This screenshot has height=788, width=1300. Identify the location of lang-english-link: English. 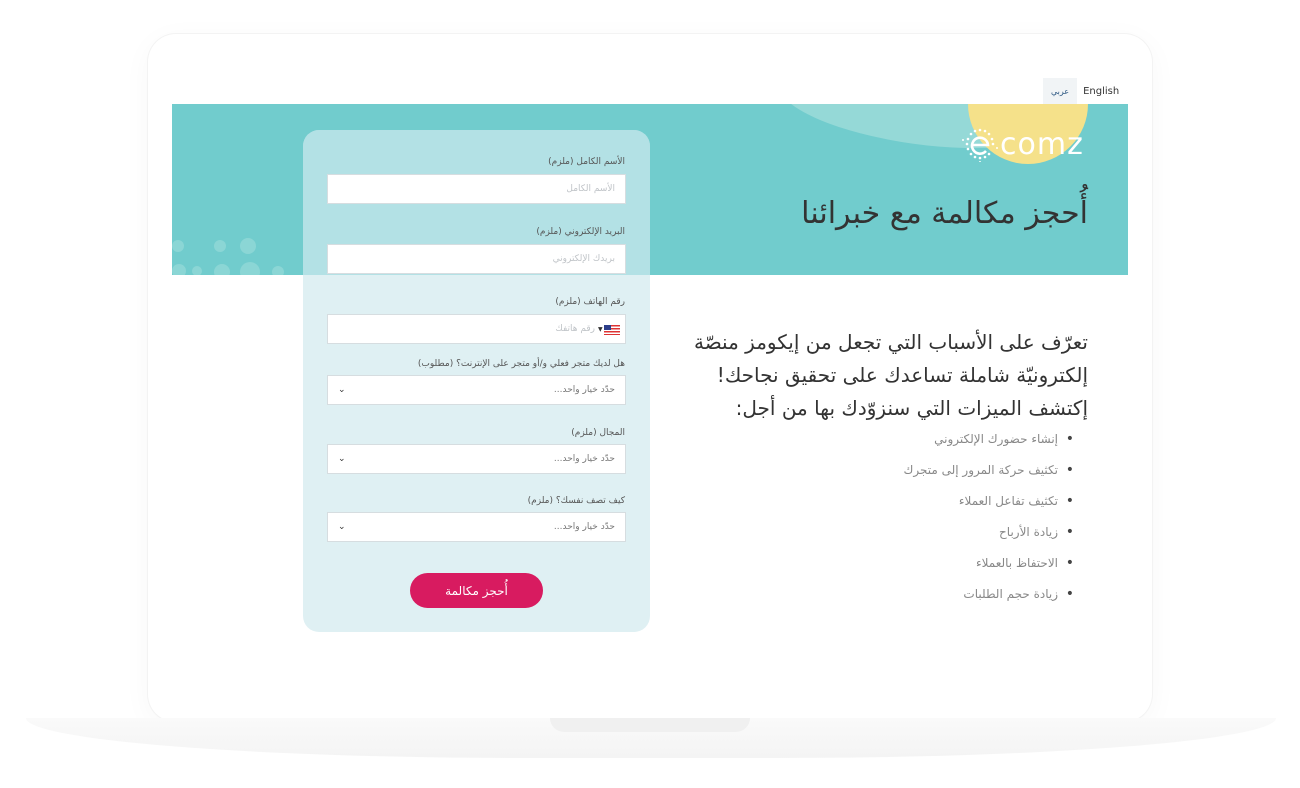
(1101, 91).